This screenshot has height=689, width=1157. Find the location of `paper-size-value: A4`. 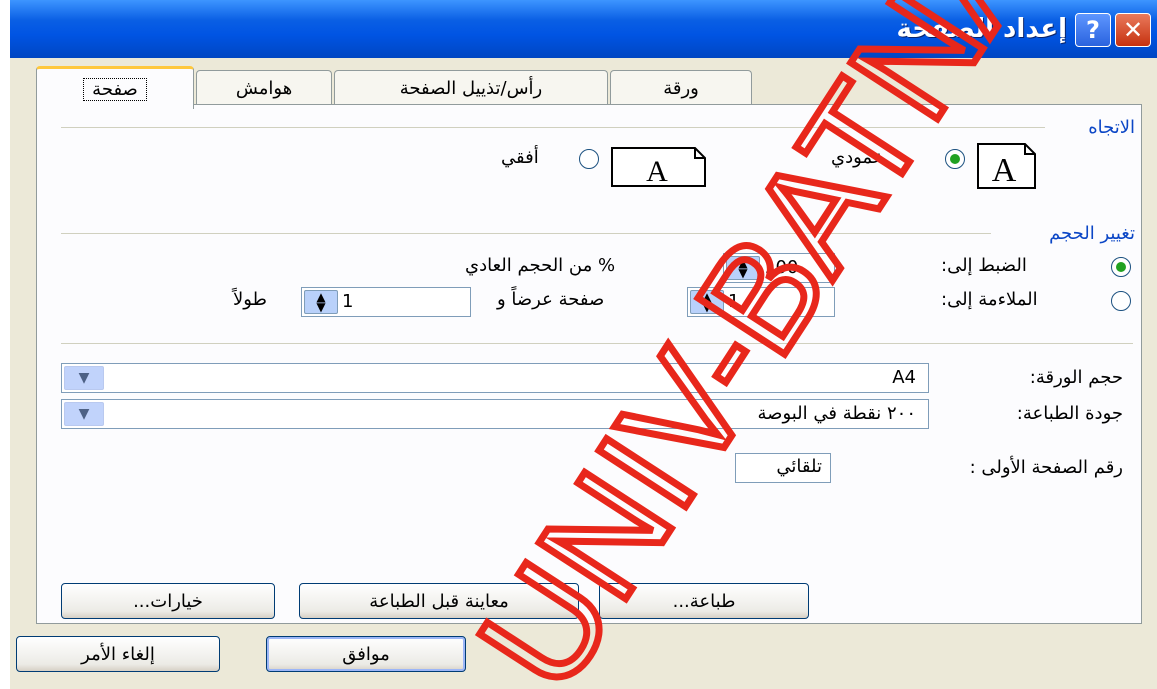

paper-size-value: A4 is located at coordinates (904, 377).